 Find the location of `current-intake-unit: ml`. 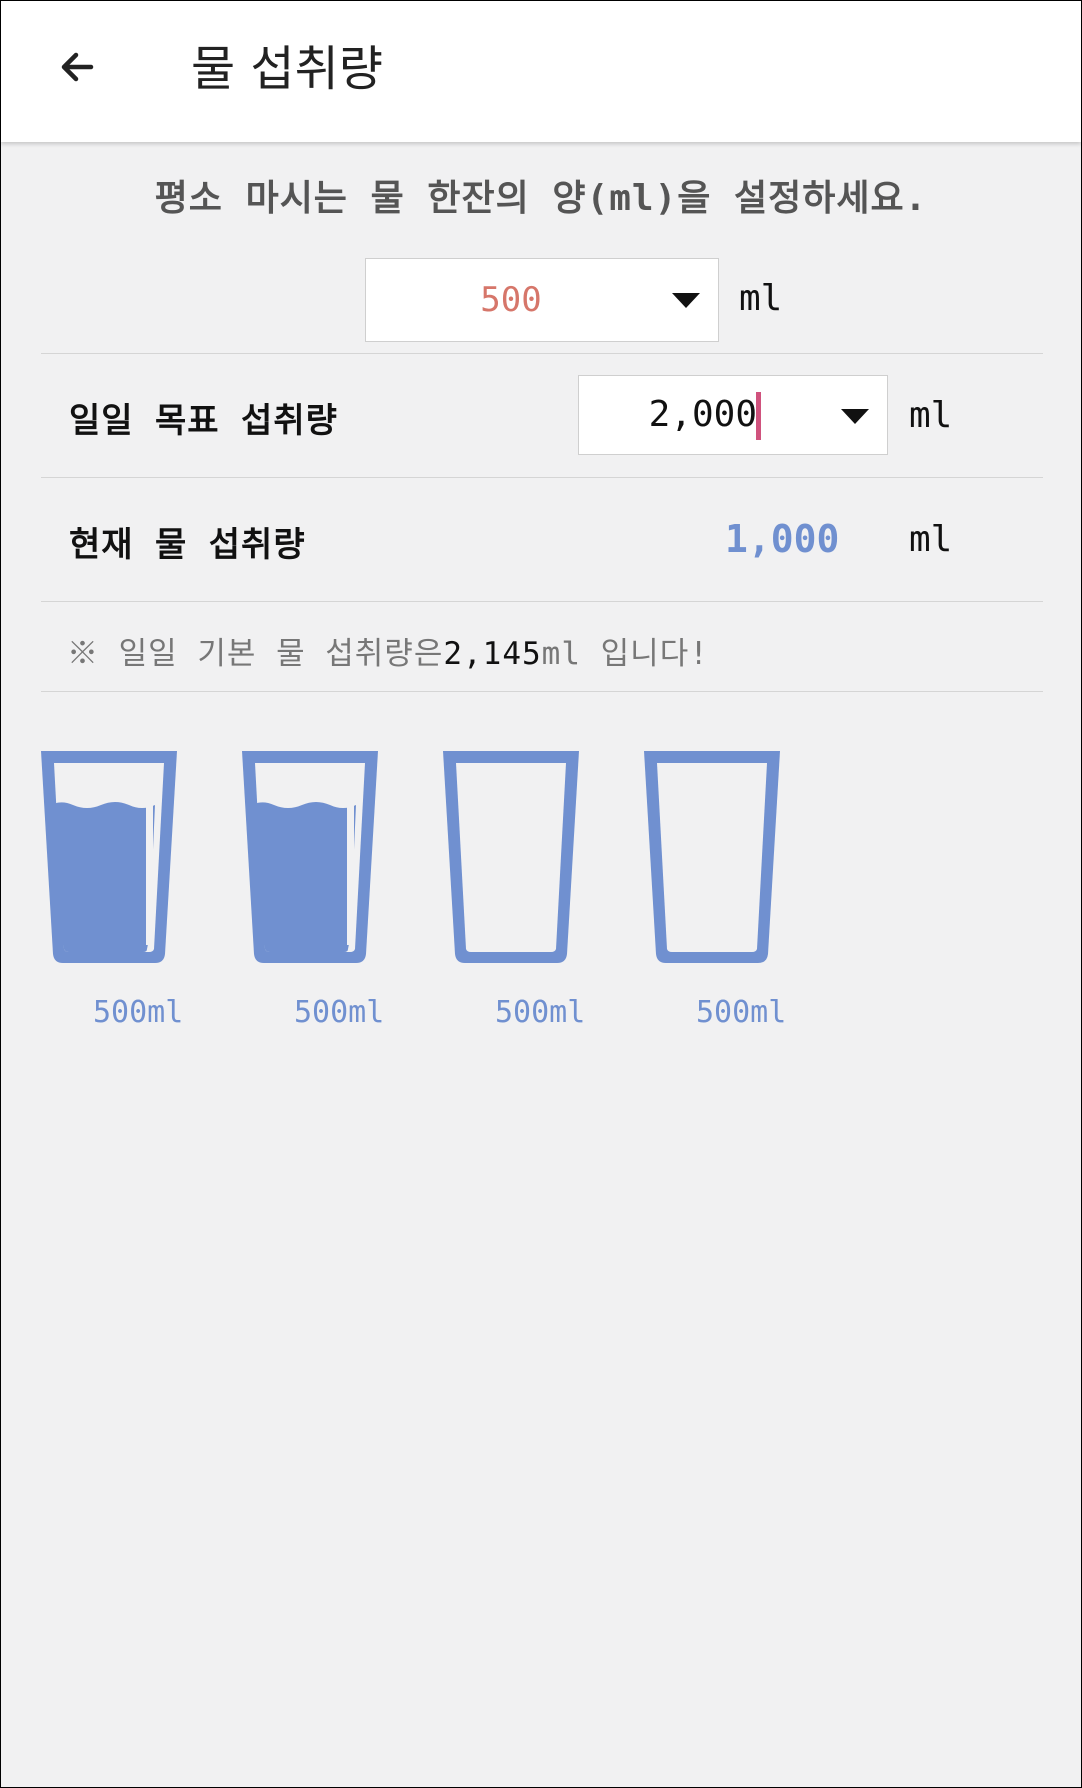

current-intake-unit: ml is located at coordinates (931, 539).